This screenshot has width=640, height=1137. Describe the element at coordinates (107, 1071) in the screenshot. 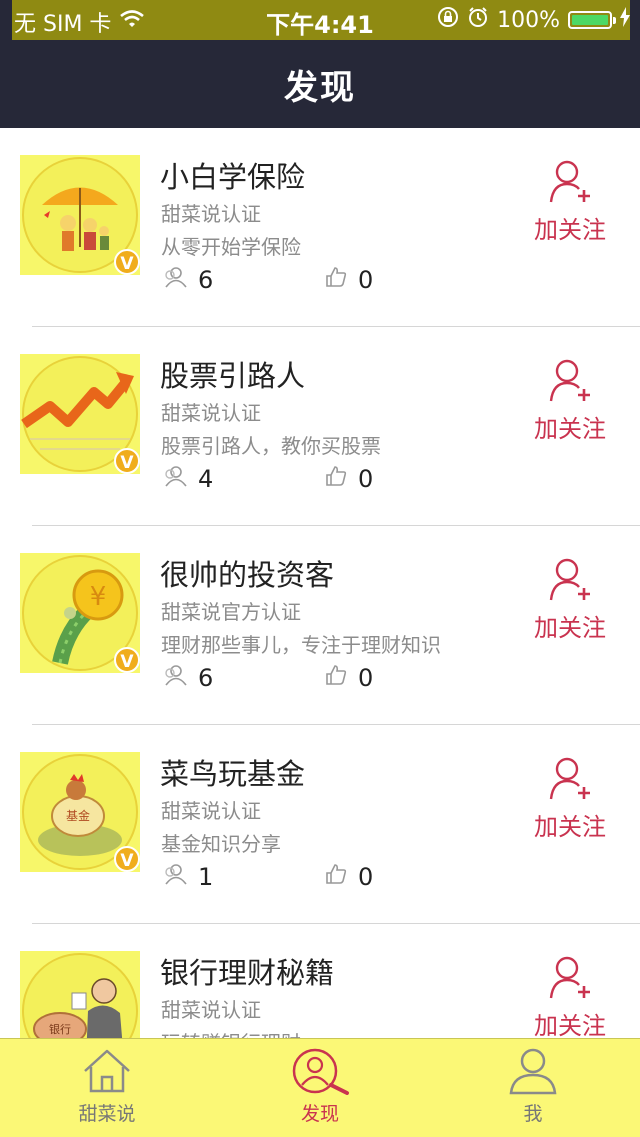

I see `home-icon` at that location.